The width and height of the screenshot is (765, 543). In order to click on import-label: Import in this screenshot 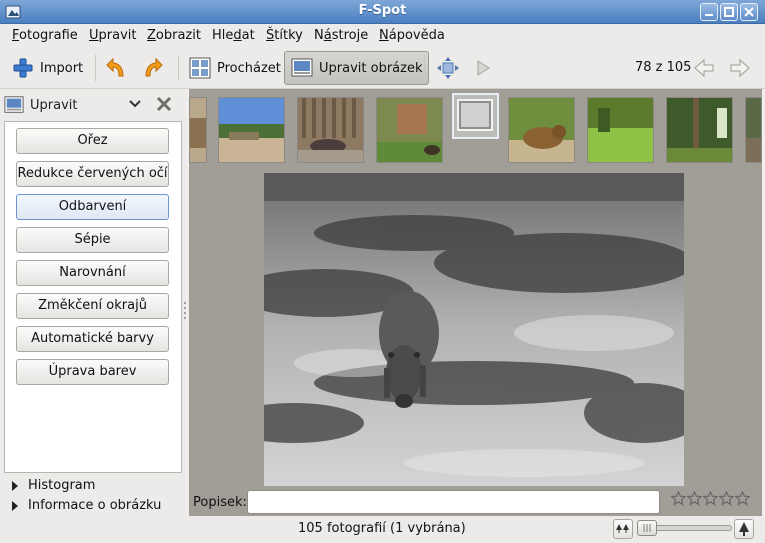, I will do `click(62, 68)`.